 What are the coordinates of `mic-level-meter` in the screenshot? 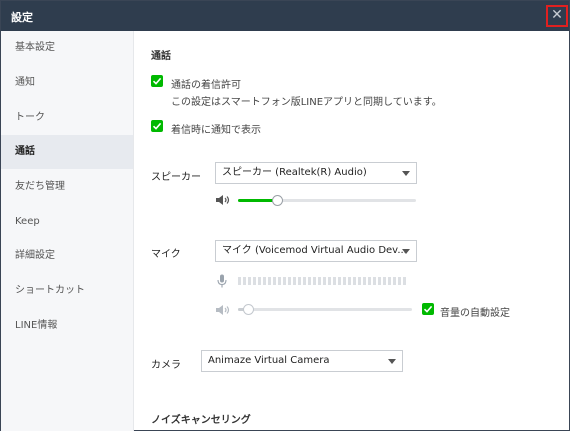 It's located at (322, 281).